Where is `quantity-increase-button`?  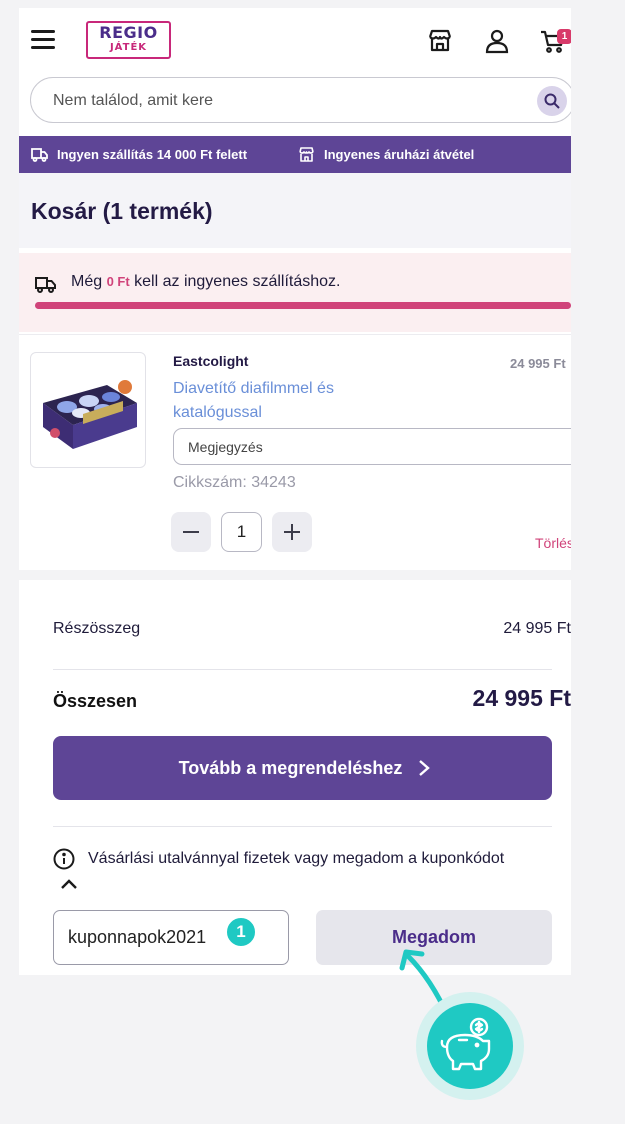 quantity-increase-button is located at coordinates (292, 532).